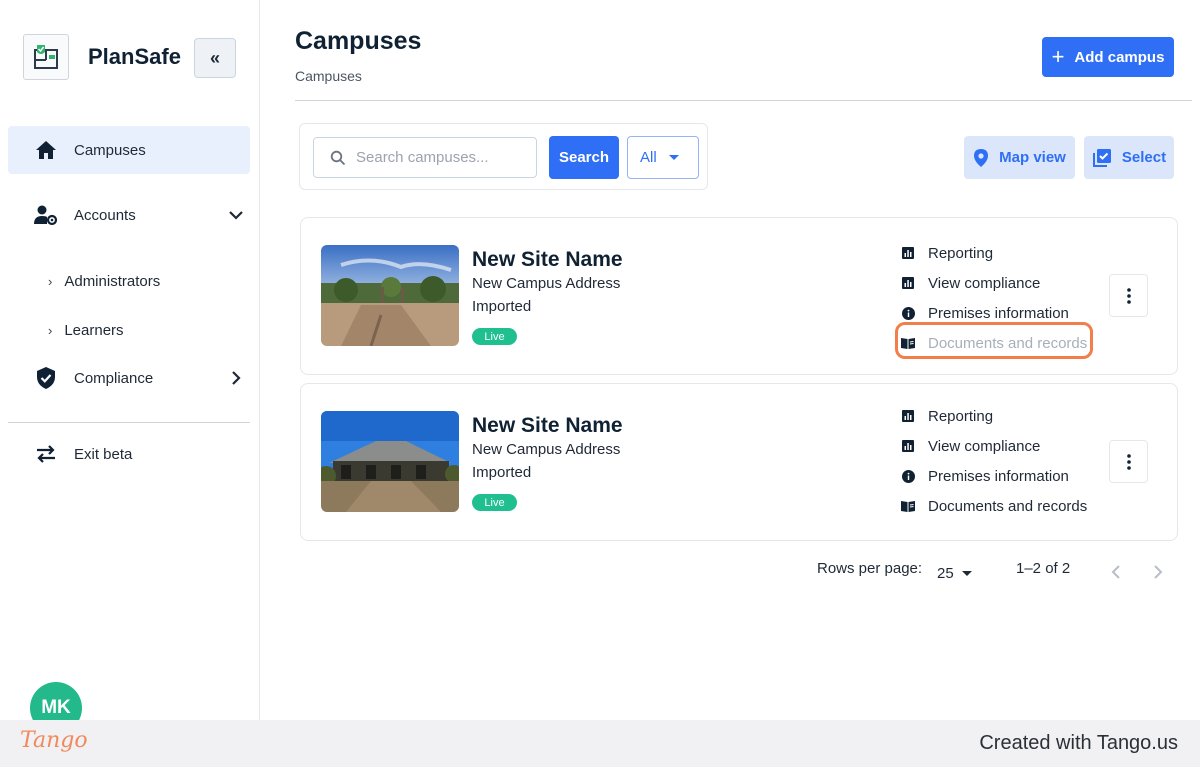 The image size is (1200, 767). I want to click on sidebar-item-accounts: Accounts, so click(129, 215).